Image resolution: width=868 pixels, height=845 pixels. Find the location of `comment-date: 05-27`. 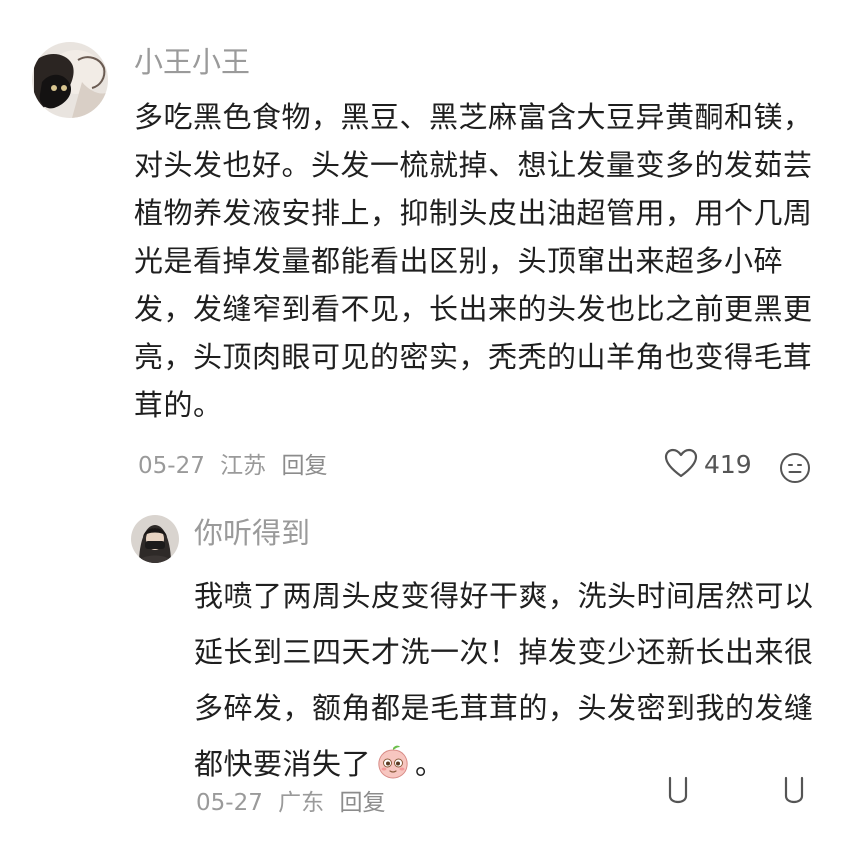

comment-date: 05-27 is located at coordinates (171, 466).